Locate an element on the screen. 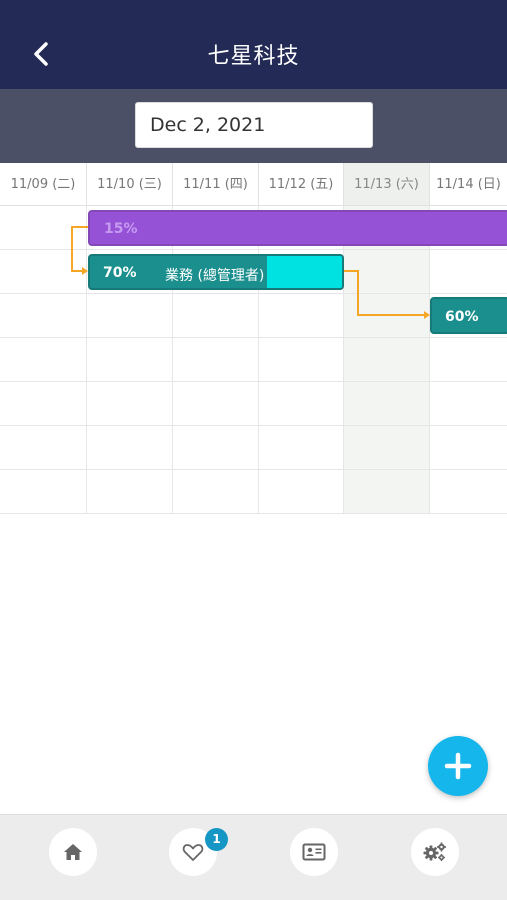 The image size is (507, 900). day-header: 11/11 (四) is located at coordinates (216, 184).